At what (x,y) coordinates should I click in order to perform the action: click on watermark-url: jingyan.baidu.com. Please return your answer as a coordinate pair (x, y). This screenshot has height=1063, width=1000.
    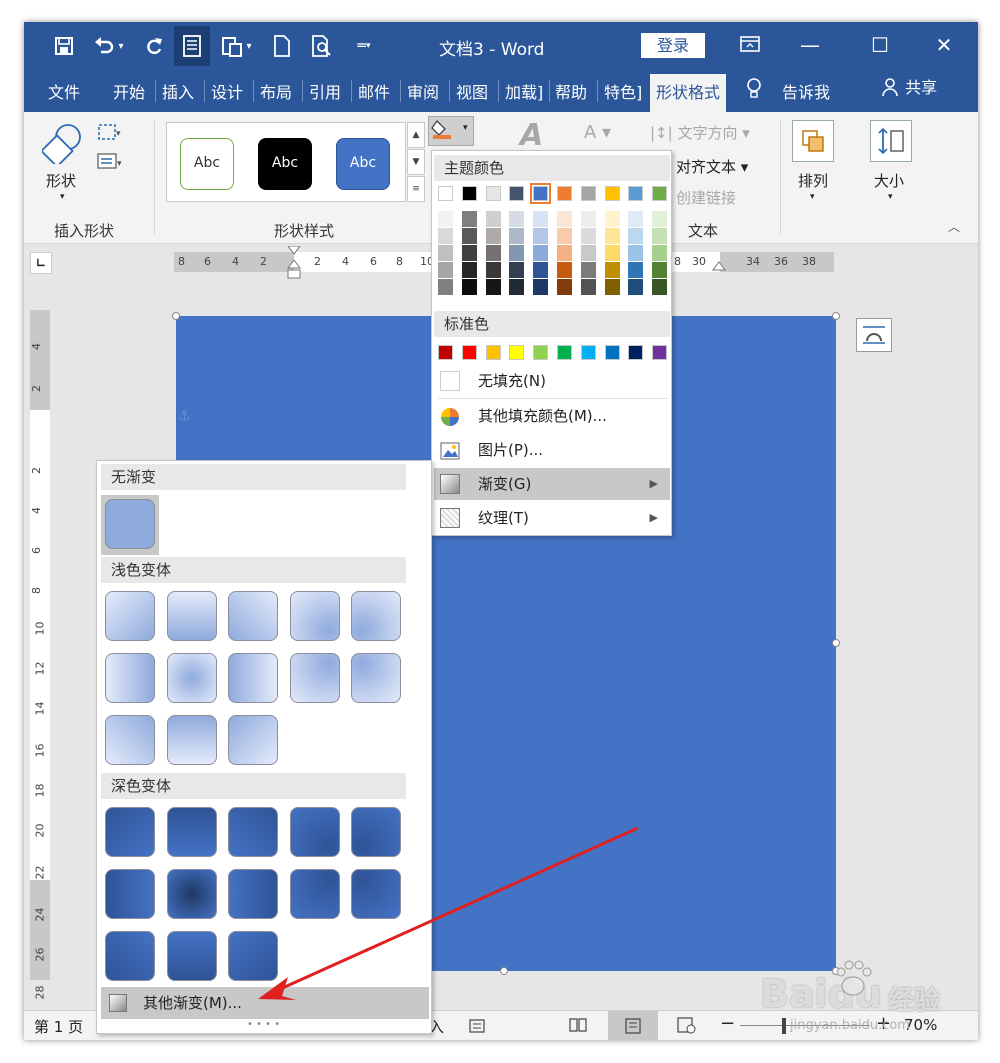
    Looking at the image, I should click on (850, 1025).